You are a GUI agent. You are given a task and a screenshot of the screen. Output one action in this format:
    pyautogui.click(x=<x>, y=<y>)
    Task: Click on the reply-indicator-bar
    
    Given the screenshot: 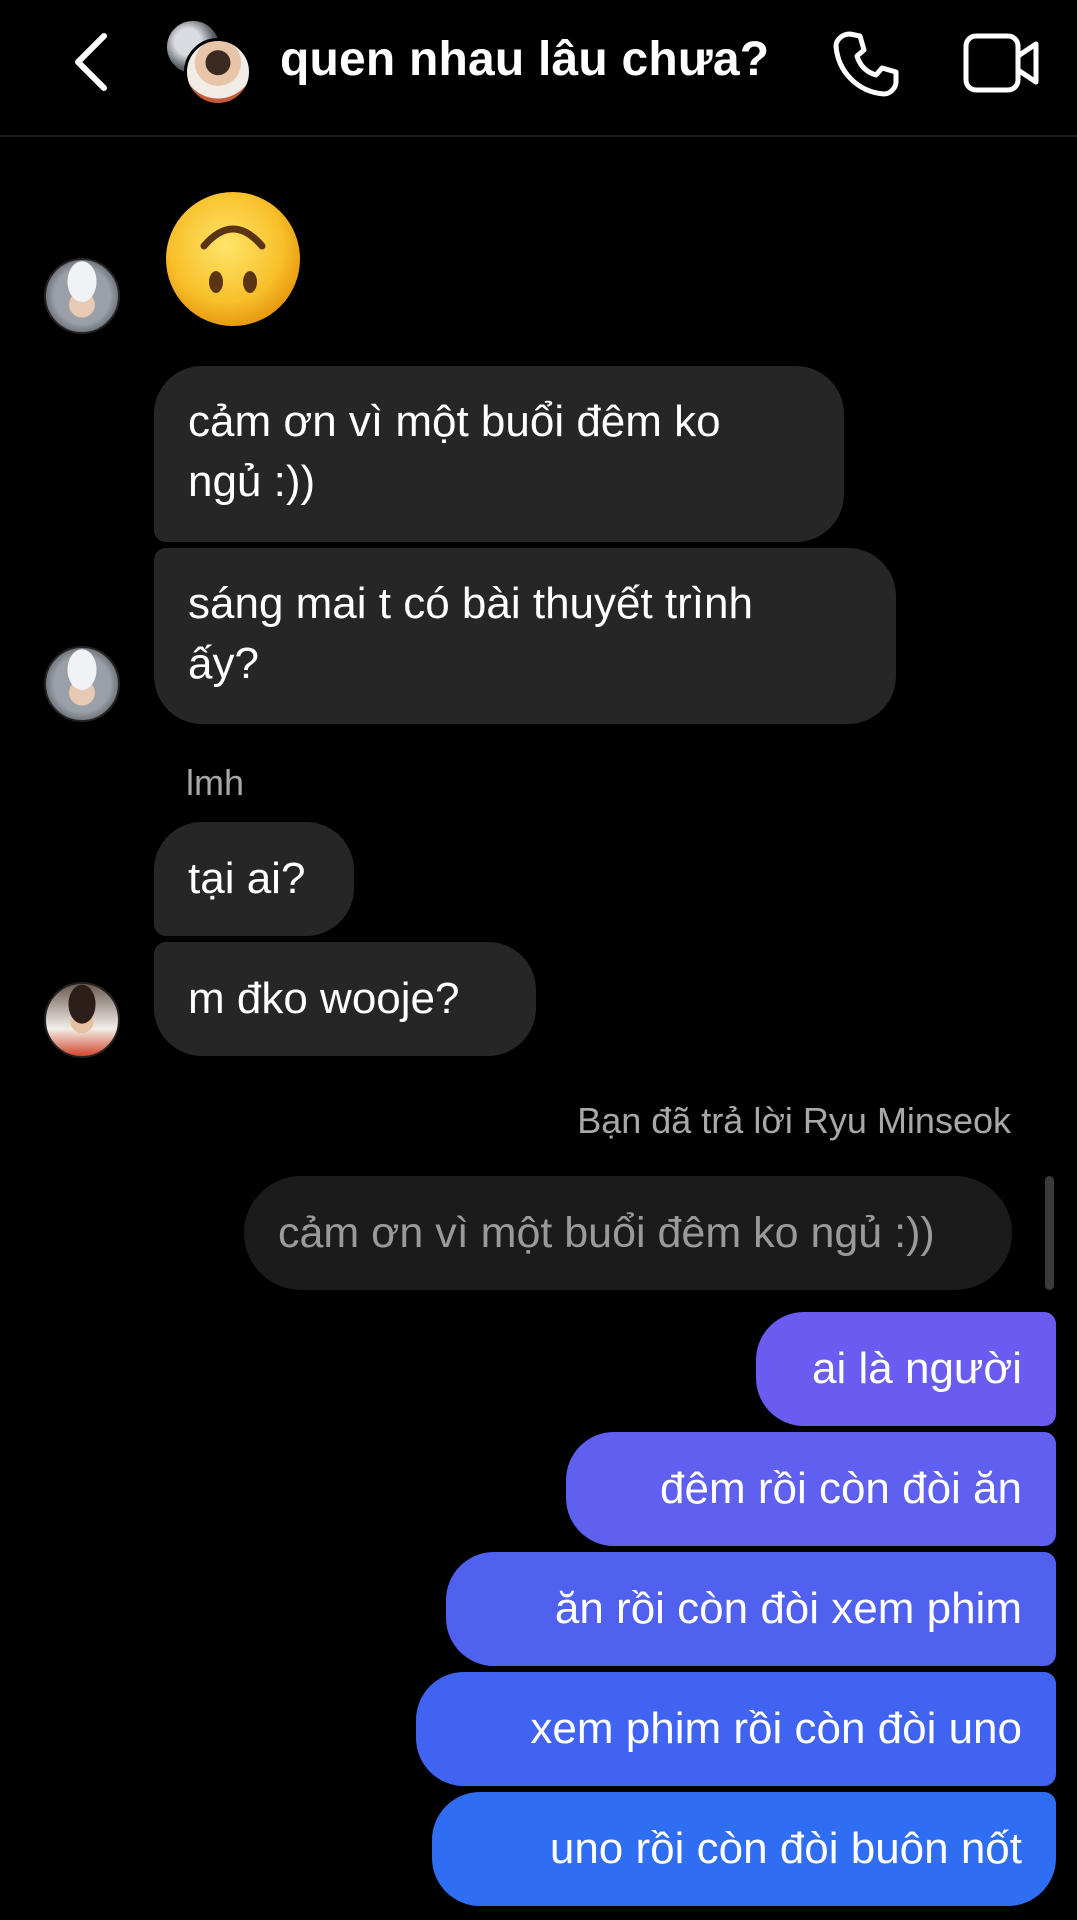 What is the action you would take?
    pyautogui.click(x=1049, y=1233)
    